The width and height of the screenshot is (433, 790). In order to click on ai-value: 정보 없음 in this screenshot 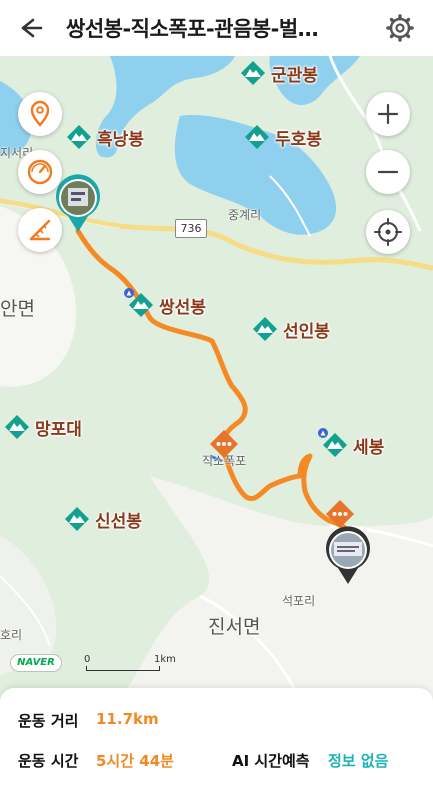, I will do `click(358, 761)`.